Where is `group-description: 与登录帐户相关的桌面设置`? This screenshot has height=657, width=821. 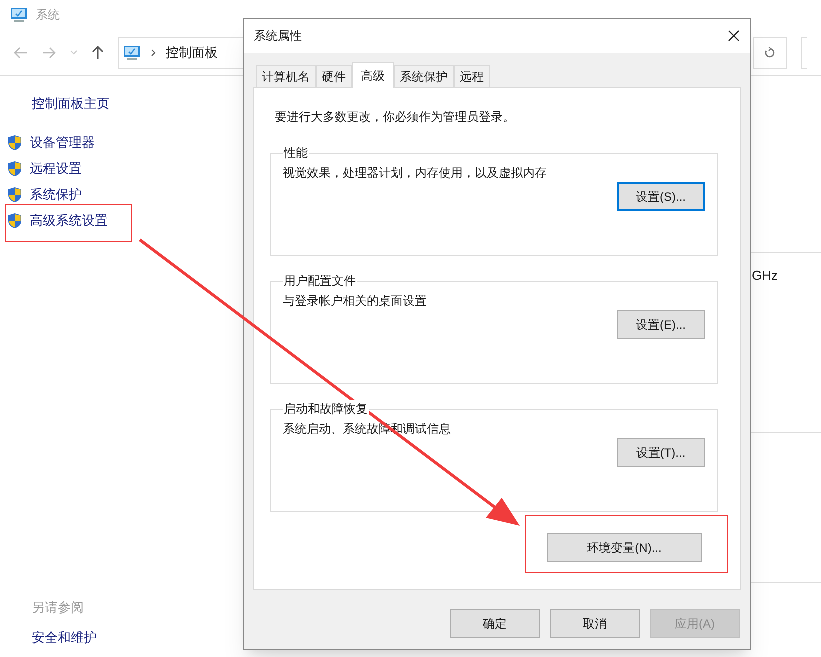
group-description: 与登录帐户相关的桌面设置 is located at coordinates (355, 301).